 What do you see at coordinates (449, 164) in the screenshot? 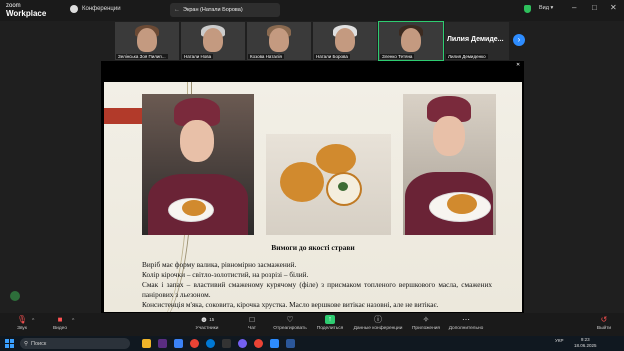
I see `photo-student-right` at bounding box center [449, 164].